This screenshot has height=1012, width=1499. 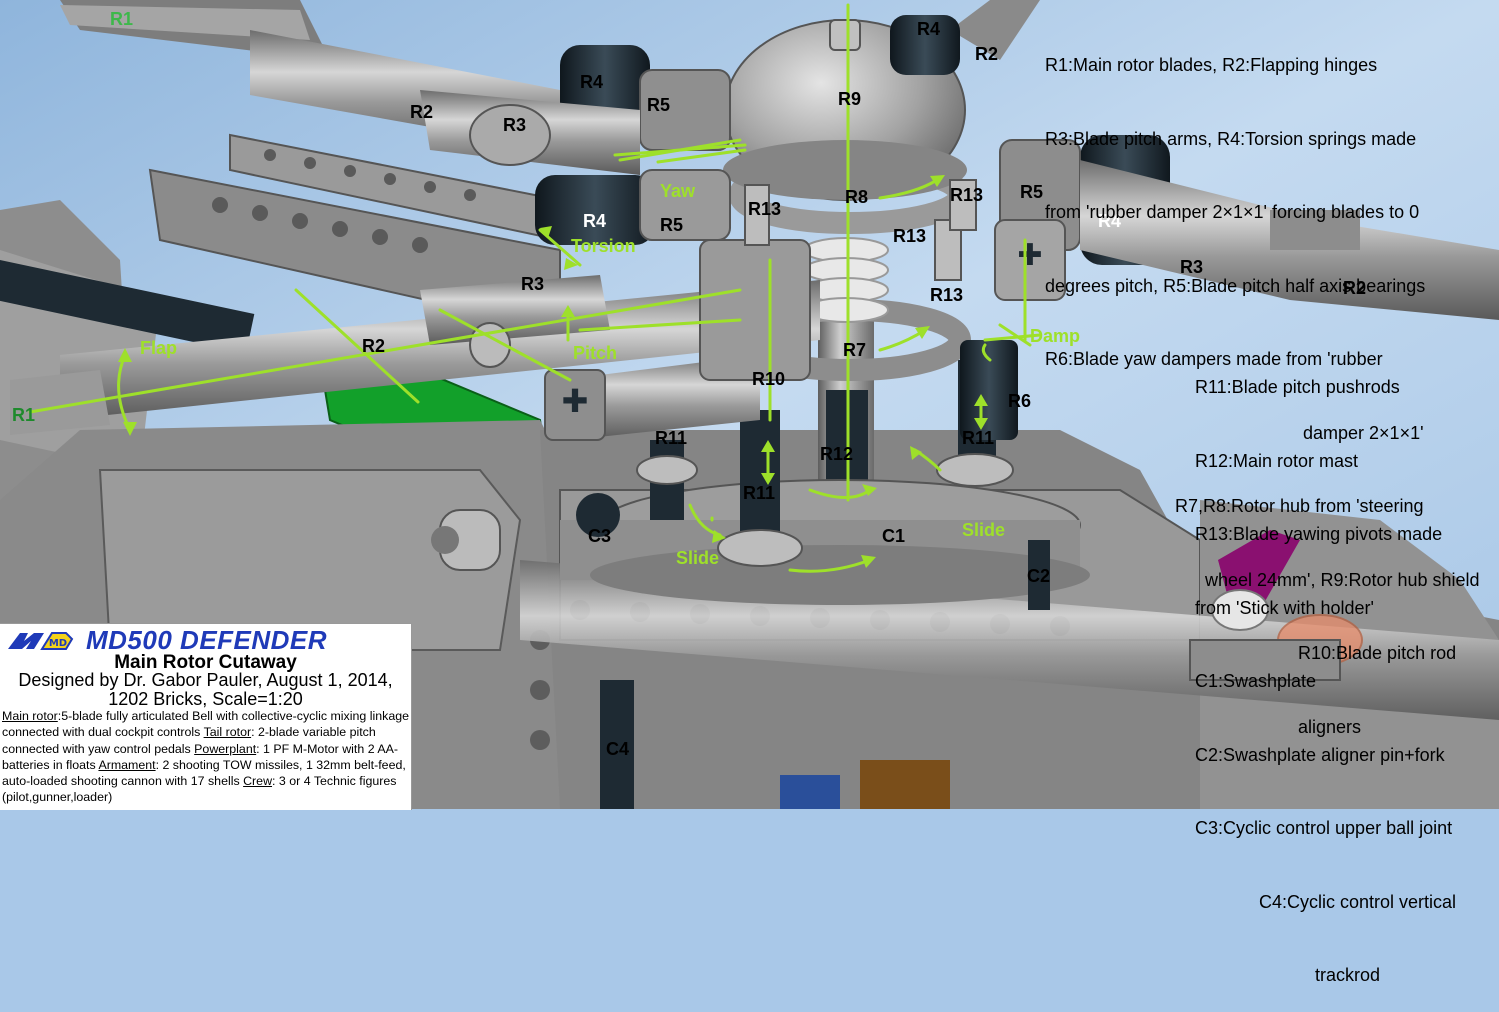 I want to click on legend-line: R12:Main rotor mast, so click(x=1277, y=460).